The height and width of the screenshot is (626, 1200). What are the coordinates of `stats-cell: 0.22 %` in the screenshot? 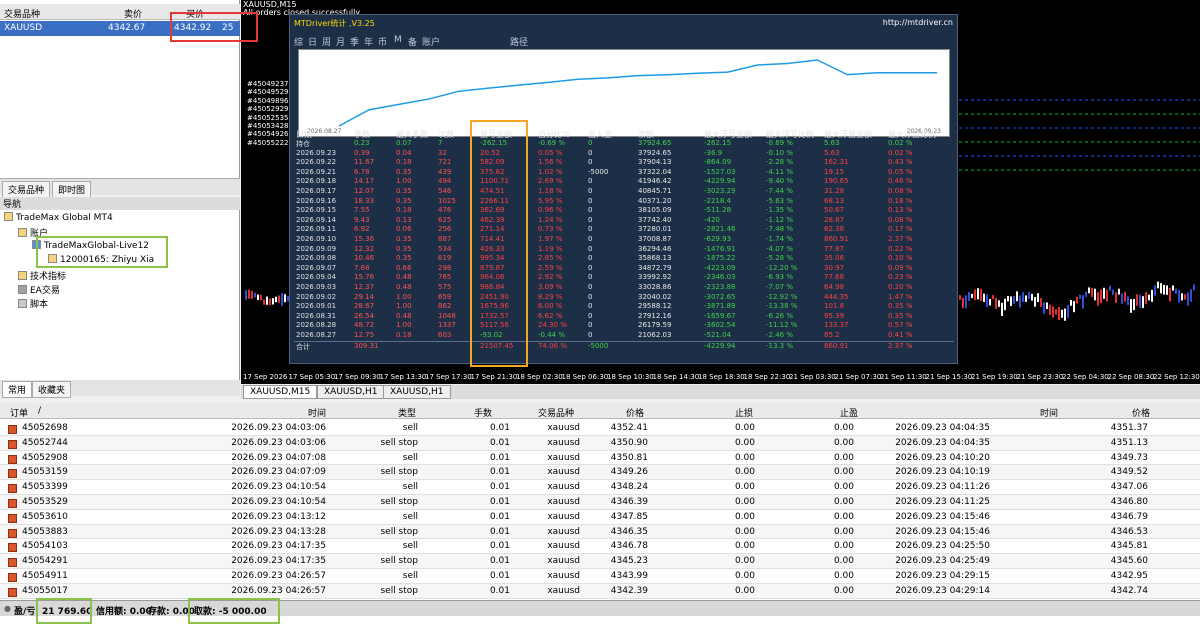 It's located at (900, 248).